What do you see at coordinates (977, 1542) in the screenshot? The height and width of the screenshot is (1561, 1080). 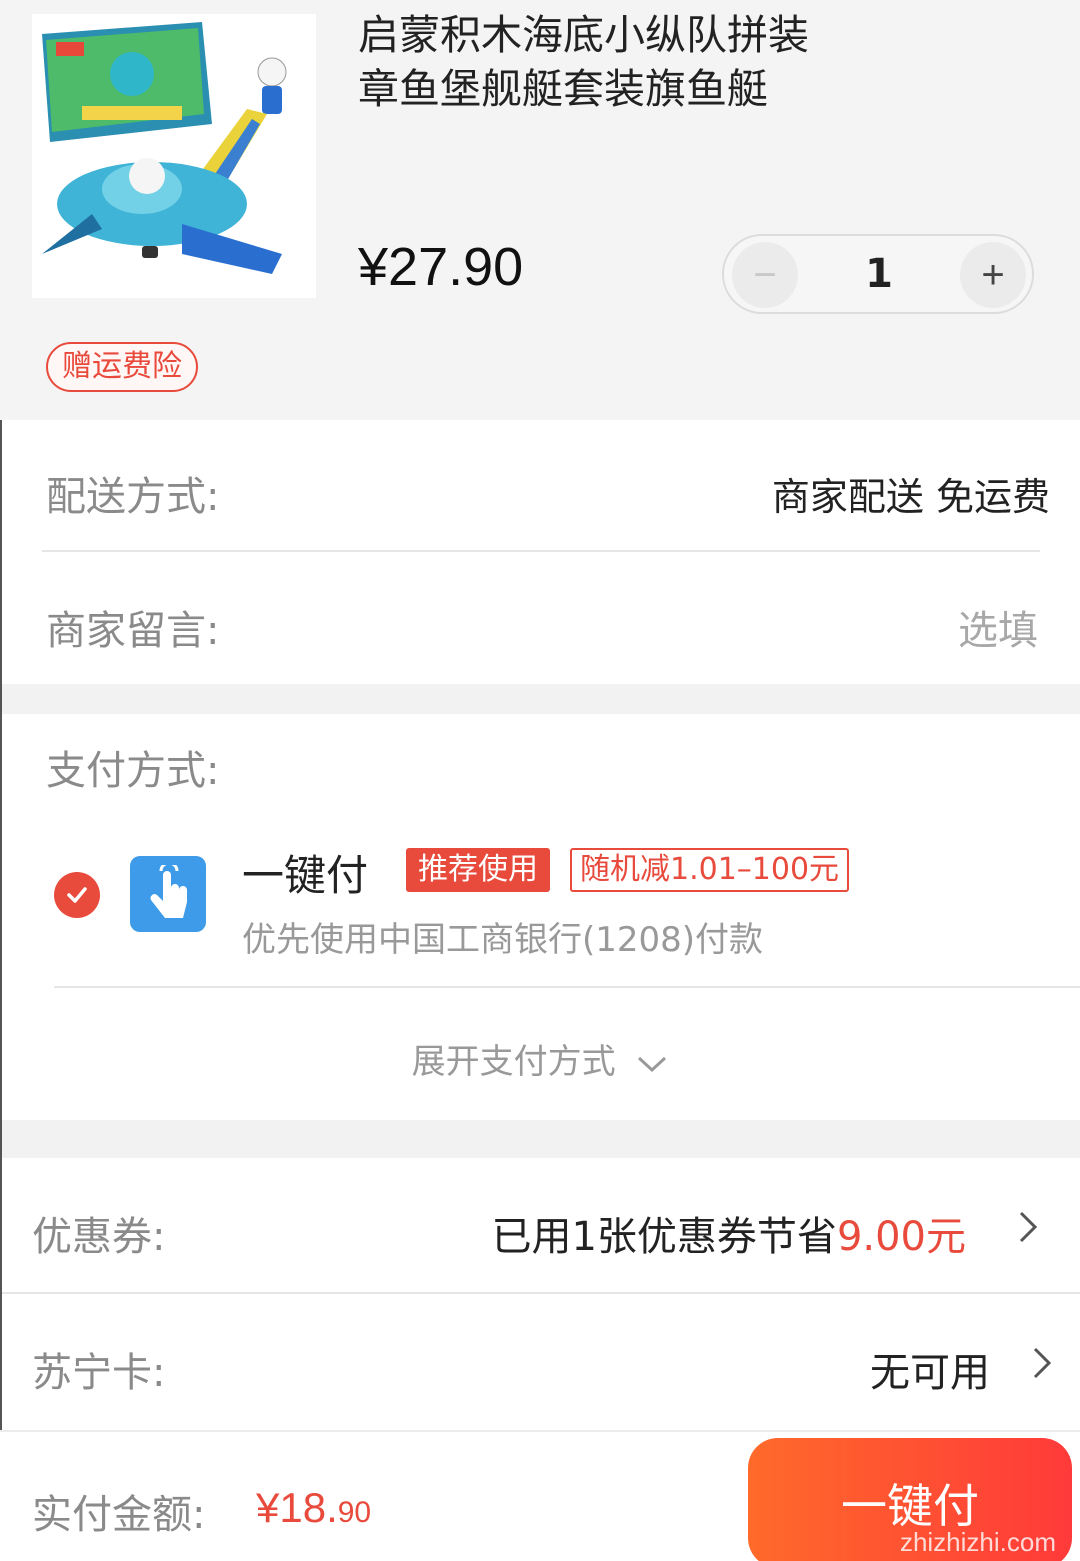 I see `watermark: zhizhizhi.com` at bounding box center [977, 1542].